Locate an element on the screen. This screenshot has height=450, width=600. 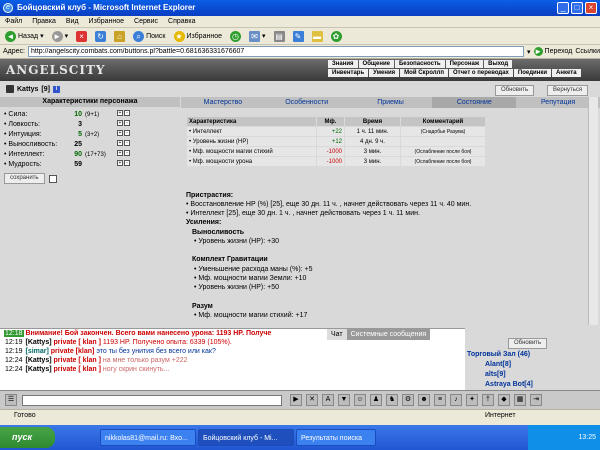
stat-row: • Ловкость: 3 + - is located at coordinates (90, 125).